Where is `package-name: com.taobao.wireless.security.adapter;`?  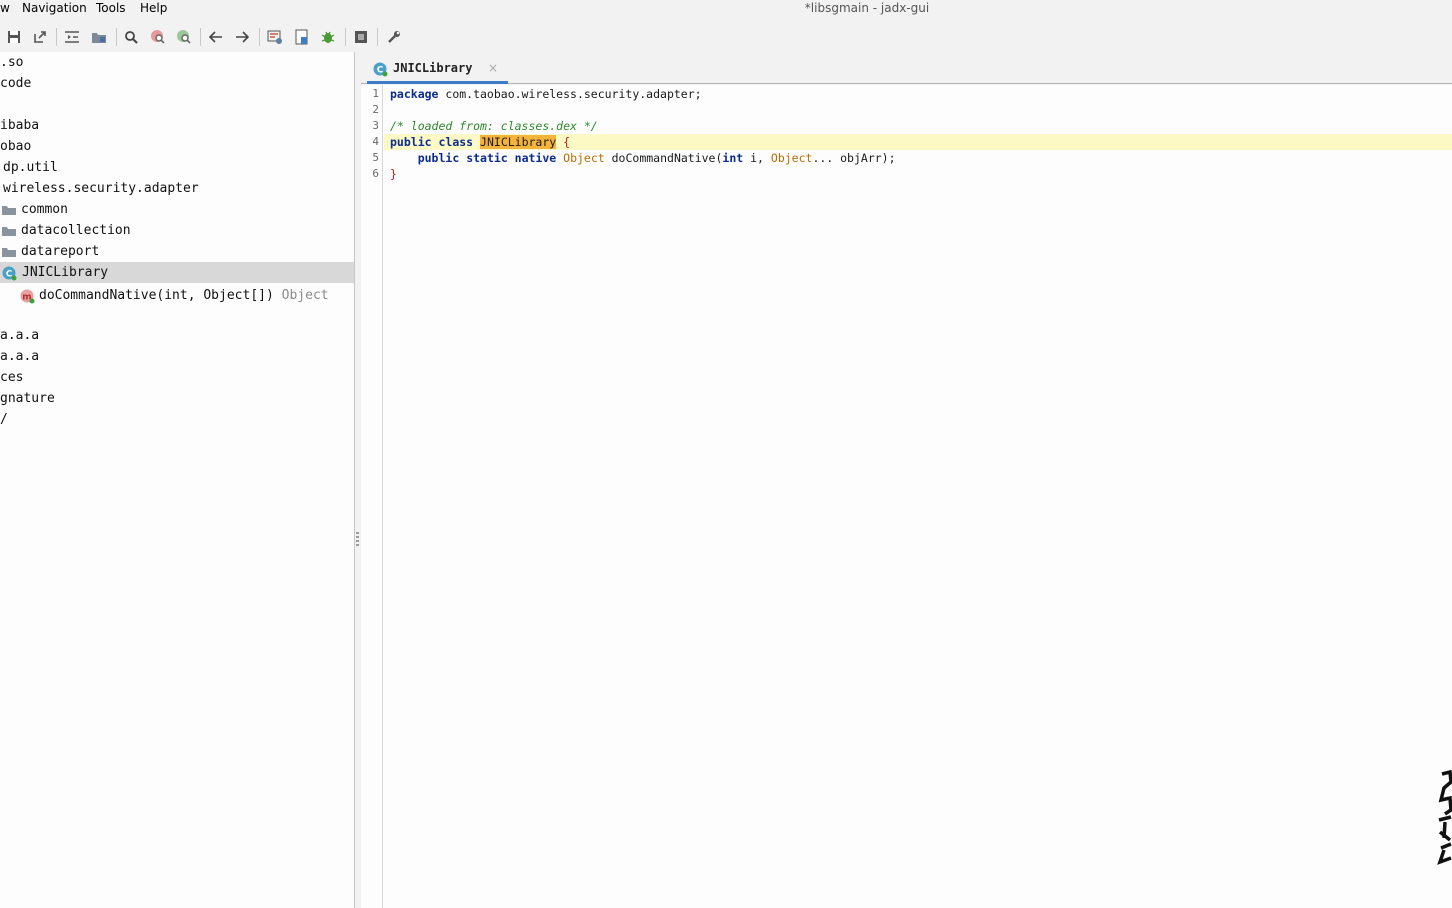 package-name: com.taobao.wireless.security.adapter; is located at coordinates (570, 94).